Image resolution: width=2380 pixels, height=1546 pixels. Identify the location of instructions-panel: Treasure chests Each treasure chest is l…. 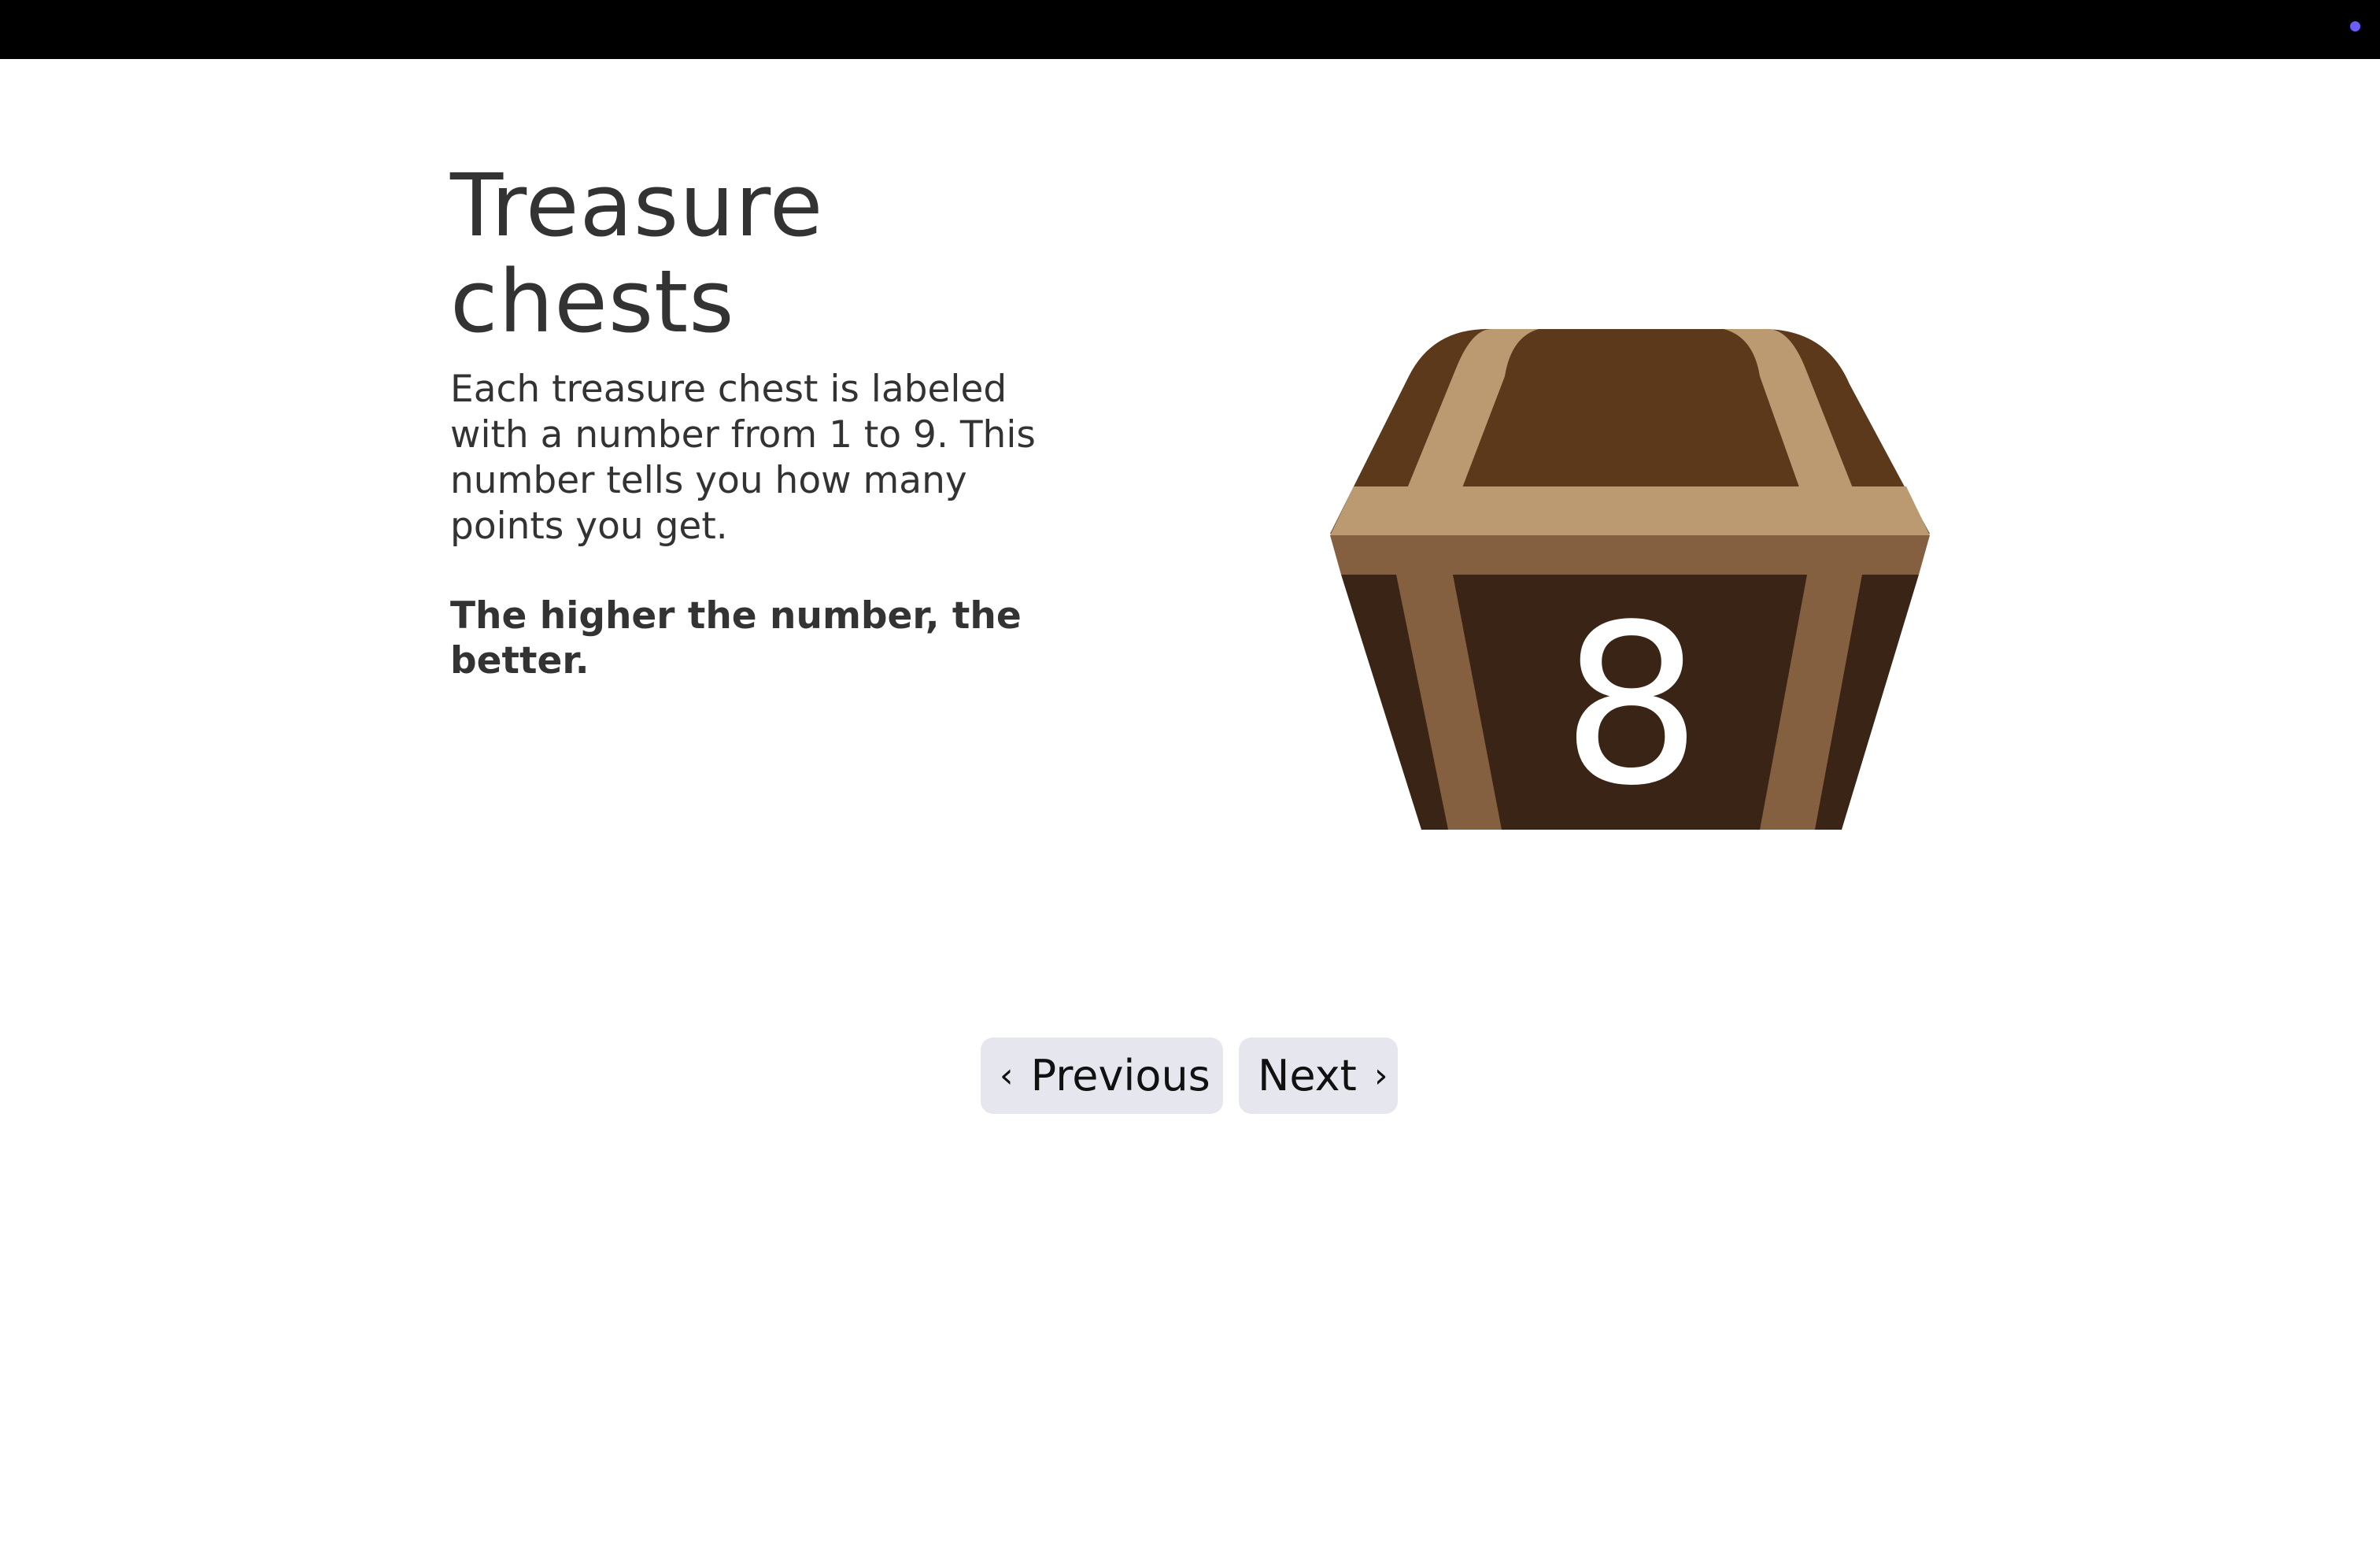
(749, 420).